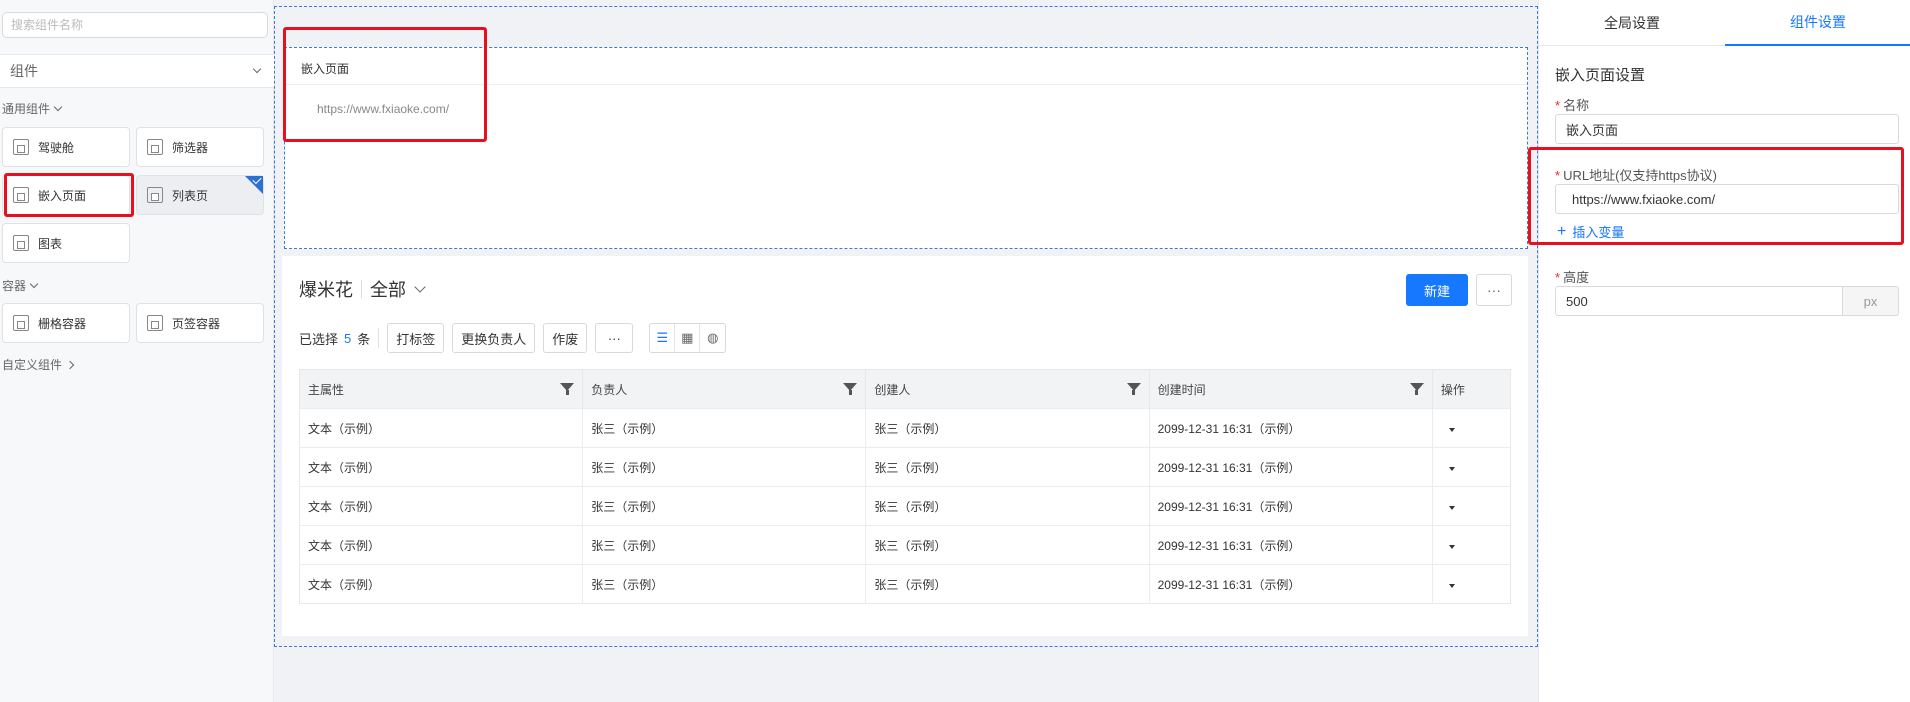 This screenshot has height=702, width=1910. I want to click on component-embed-page: 嵌入页面, so click(66, 195).